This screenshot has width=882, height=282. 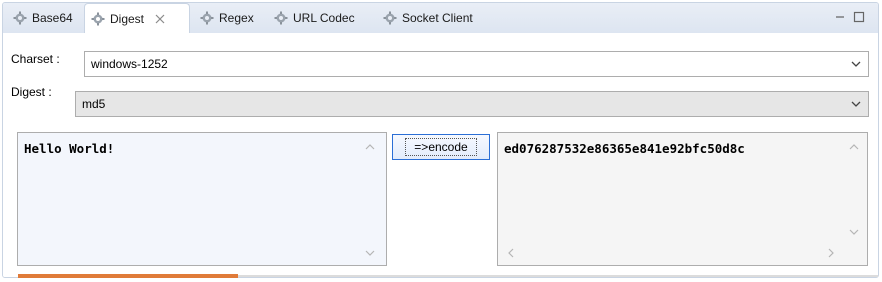 I want to click on close-icon, so click(x=160, y=19).